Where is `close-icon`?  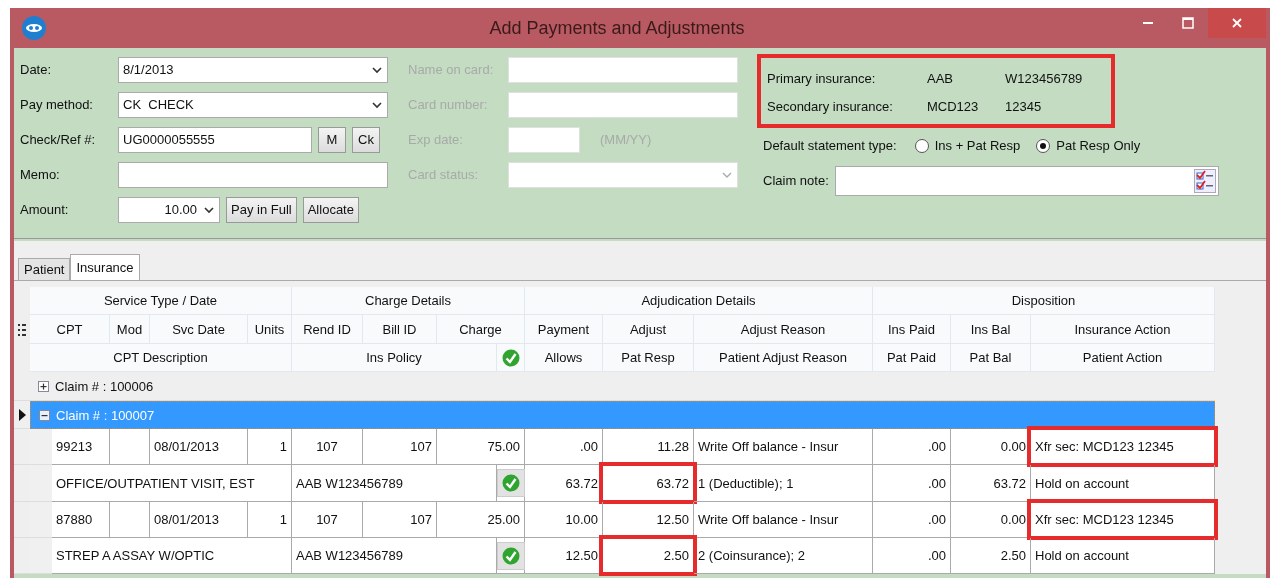
close-icon is located at coordinates (1237, 23).